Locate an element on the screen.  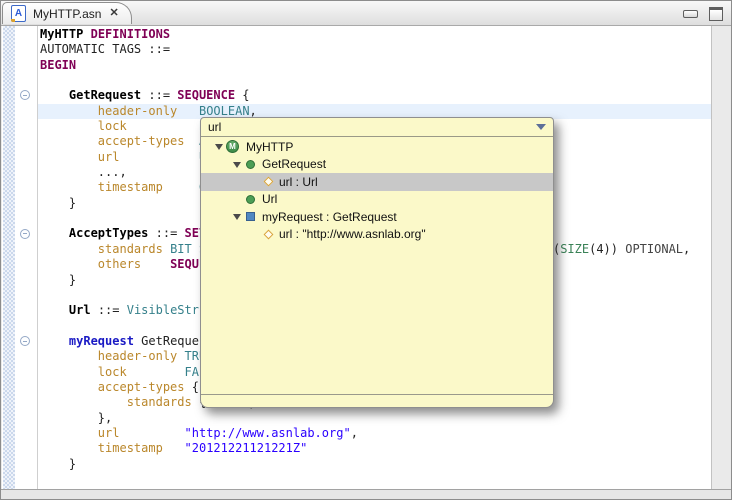
code-line: MyHTTP DEFINITIONS is located at coordinates (365, 34).